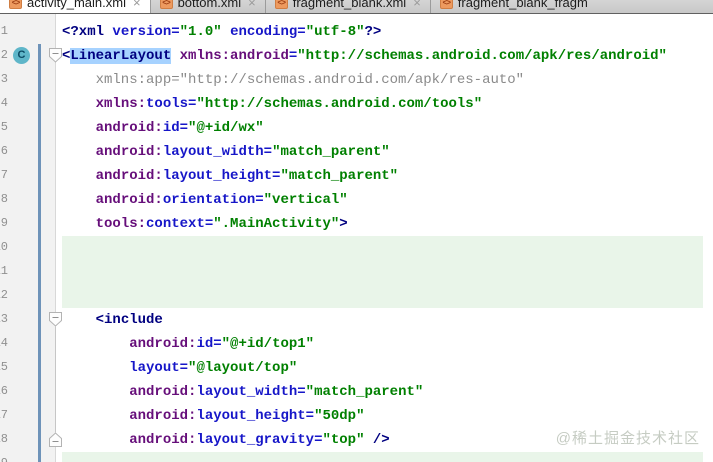 The width and height of the screenshot is (713, 462). What do you see at coordinates (121, 56) in the screenshot?
I see `code-token: LinearLayout` at bounding box center [121, 56].